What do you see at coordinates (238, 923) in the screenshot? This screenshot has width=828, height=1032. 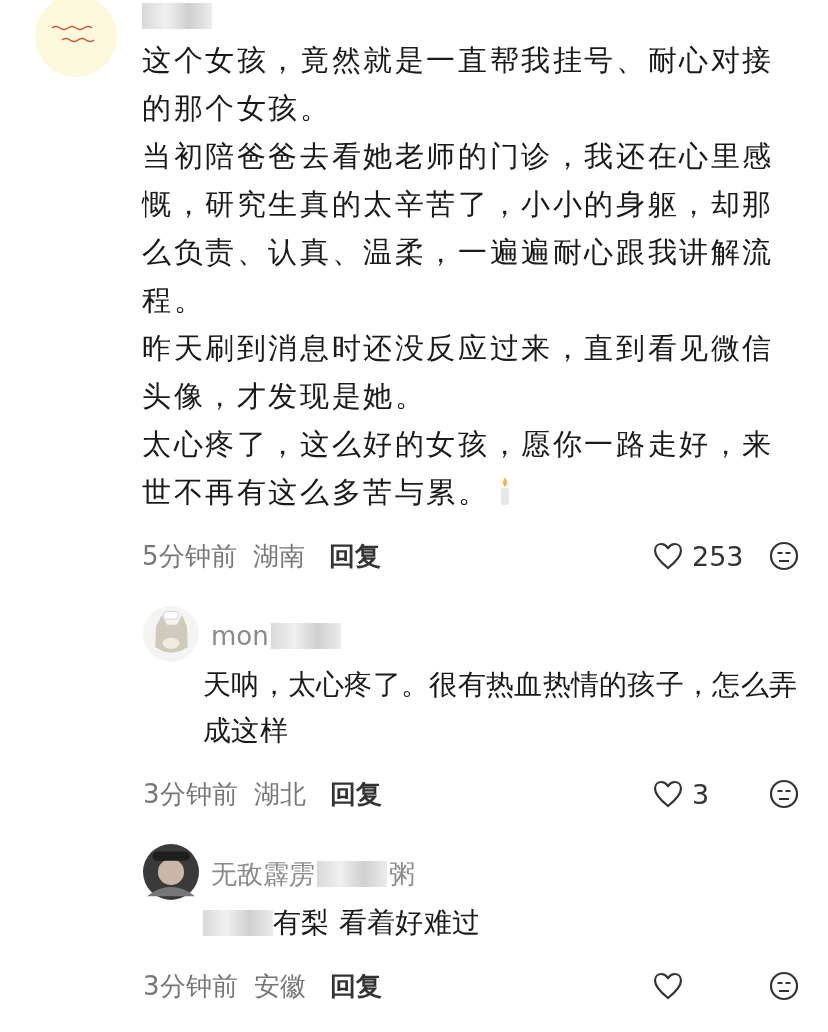 I see `blurred-text` at bounding box center [238, 923].